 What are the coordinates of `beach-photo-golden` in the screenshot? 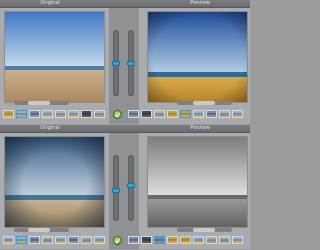 It's located at (197, 57).